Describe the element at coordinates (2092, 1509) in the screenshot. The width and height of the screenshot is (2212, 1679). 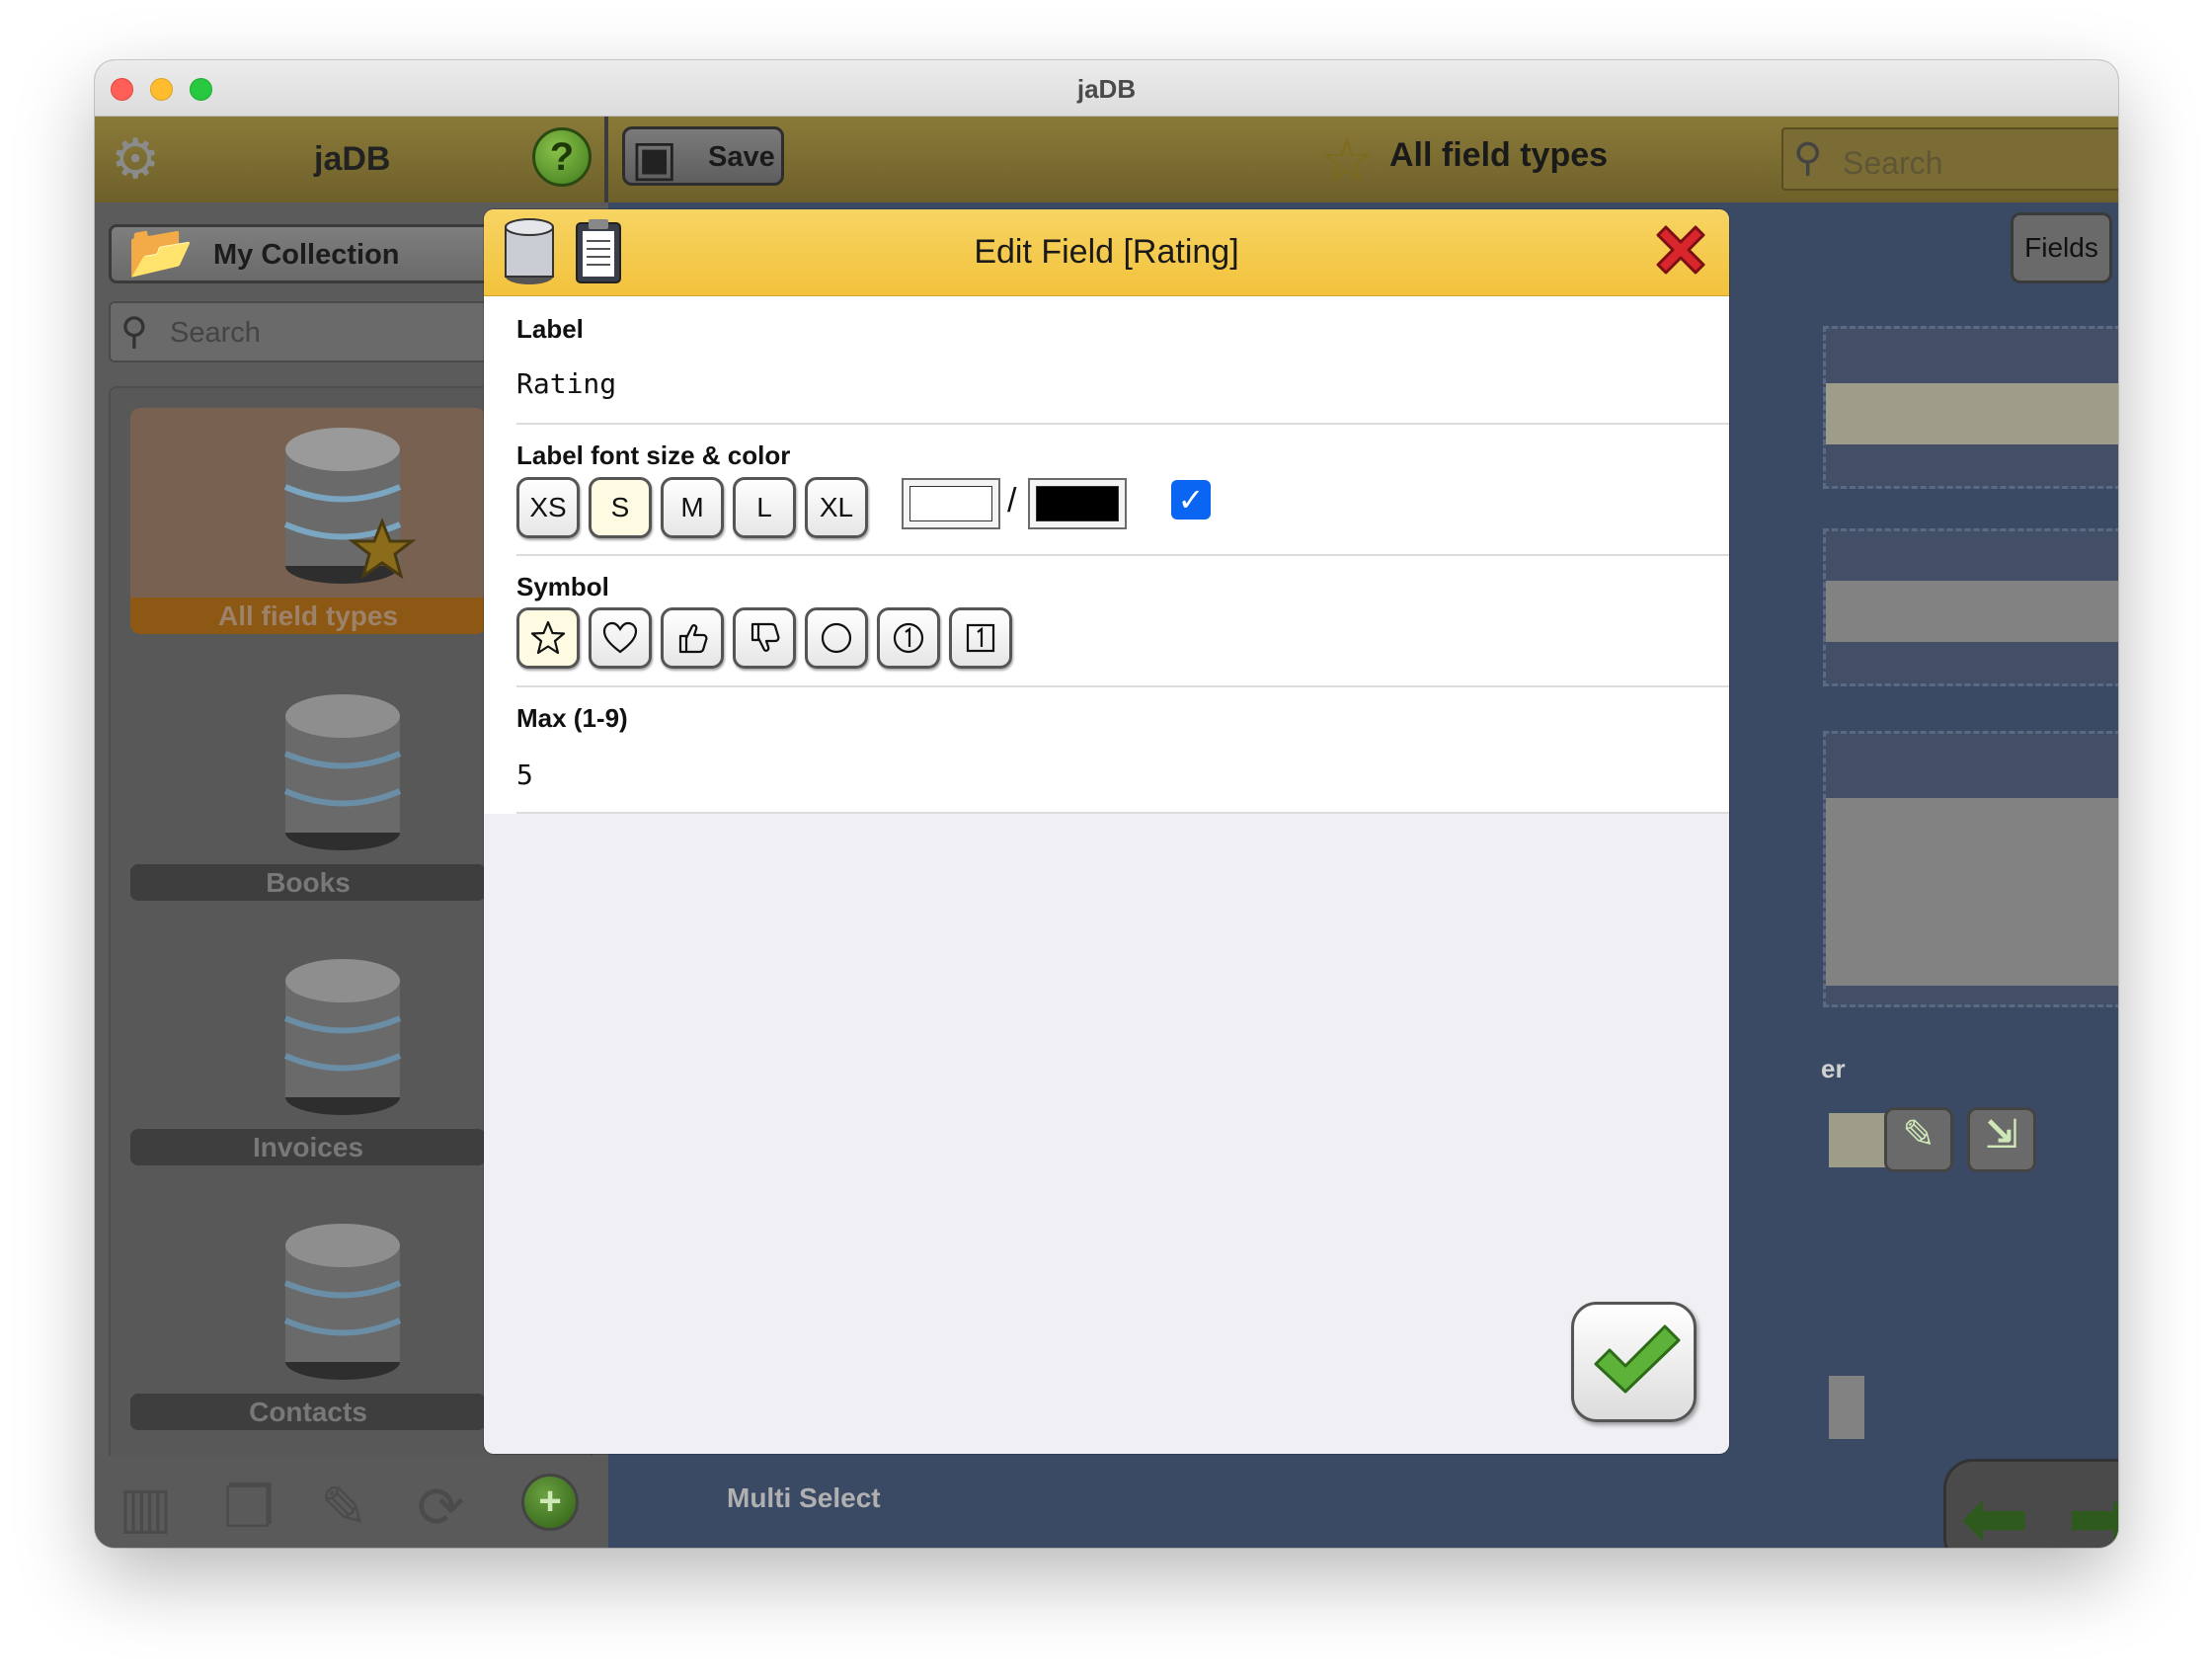
I see `next-record-icon: ➡` at that location.